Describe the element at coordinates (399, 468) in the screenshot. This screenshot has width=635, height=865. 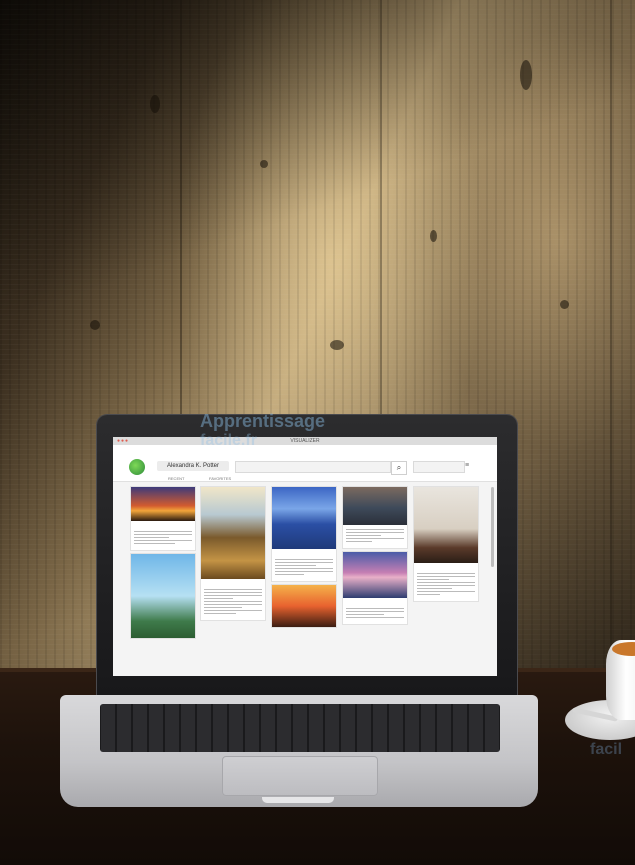
I see `search-icon: ⌕` at that location.